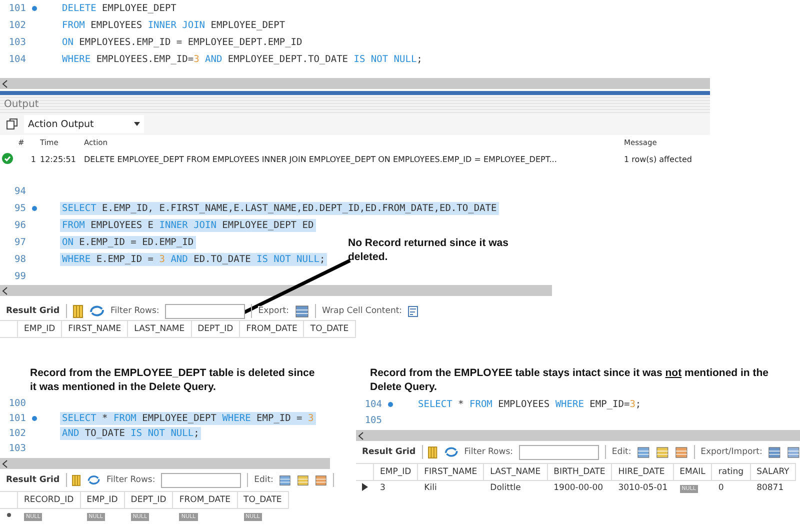 This screenshot has width=800, height=526. I want to click on table-cell: 3, so click(383, 488).